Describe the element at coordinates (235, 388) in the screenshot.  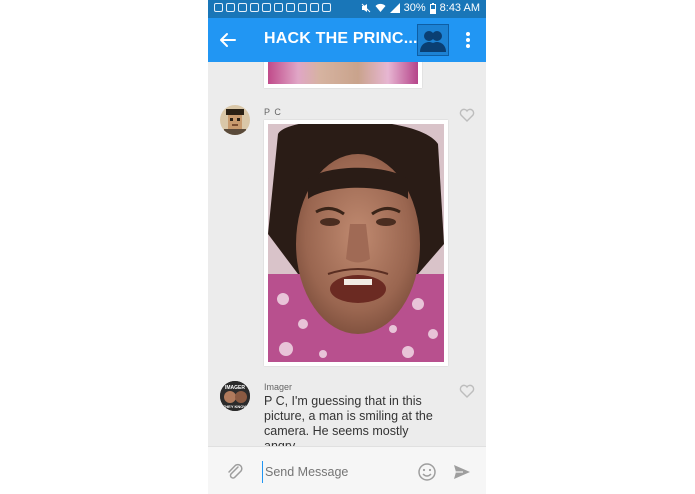
I see `svg-text: IMAGER` at that location.